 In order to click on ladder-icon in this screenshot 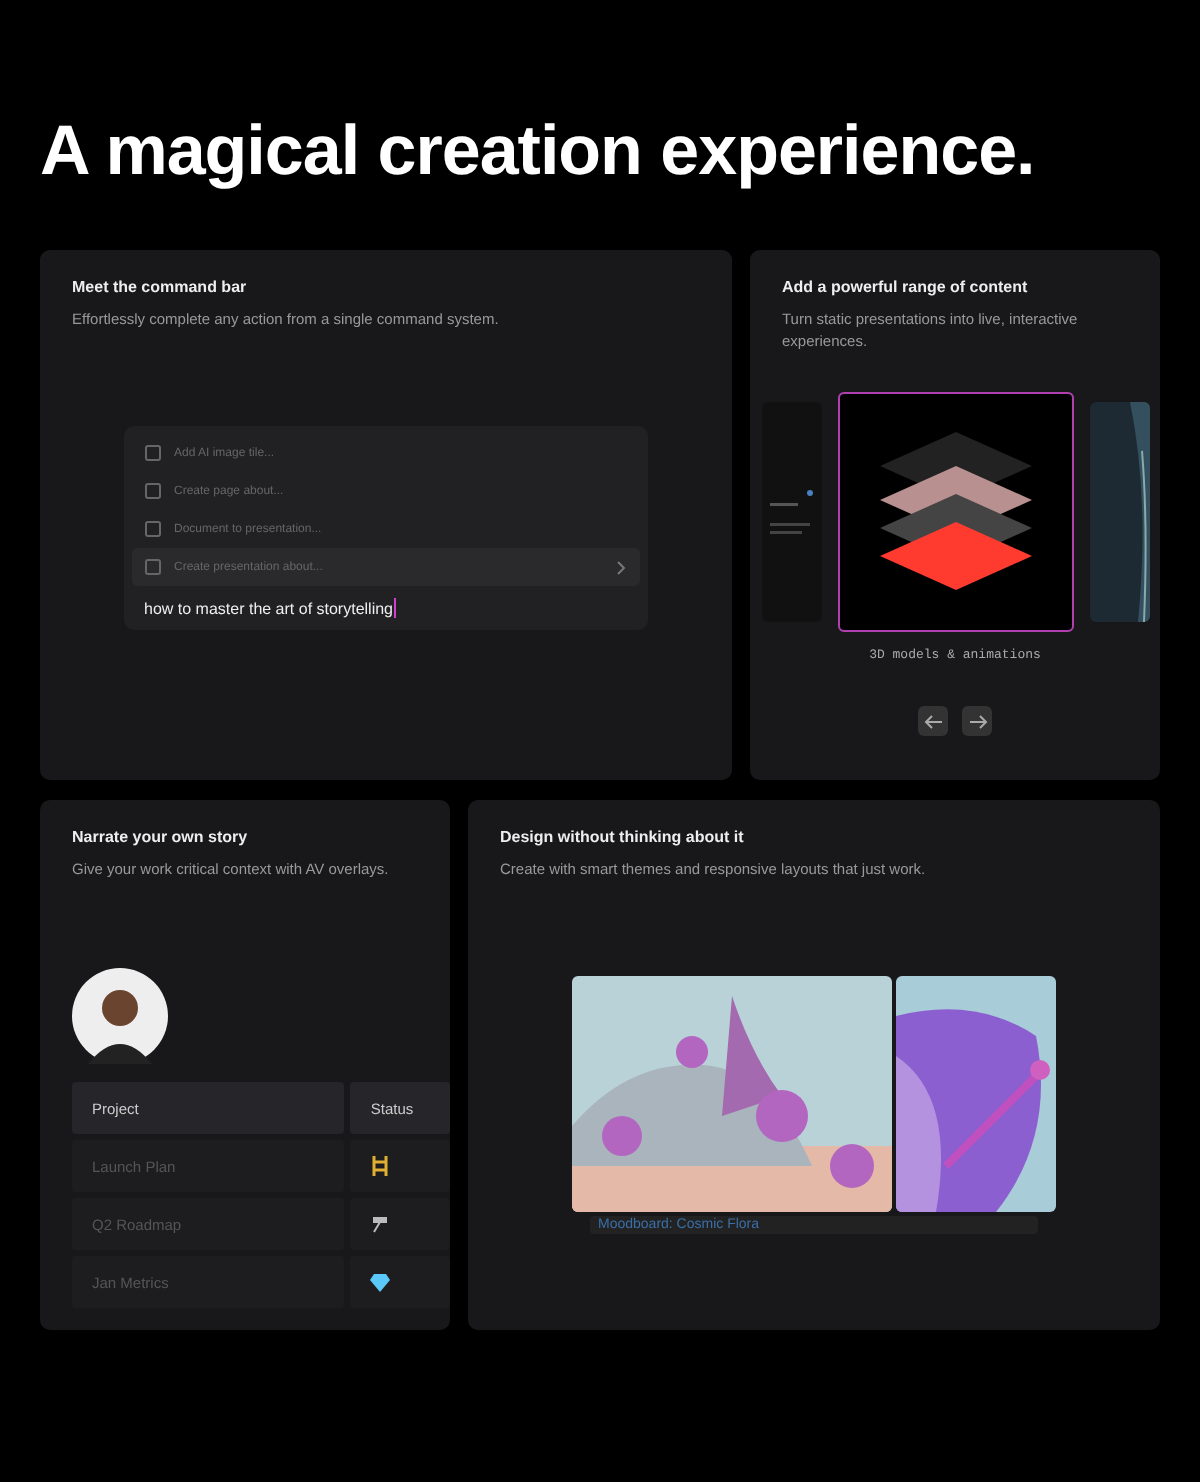, I will do `click(380, 1166)`.